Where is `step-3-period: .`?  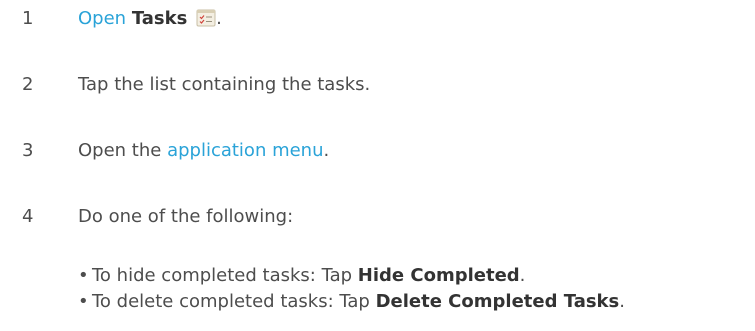
step-3-period: . is located at coordinates (326, 150).